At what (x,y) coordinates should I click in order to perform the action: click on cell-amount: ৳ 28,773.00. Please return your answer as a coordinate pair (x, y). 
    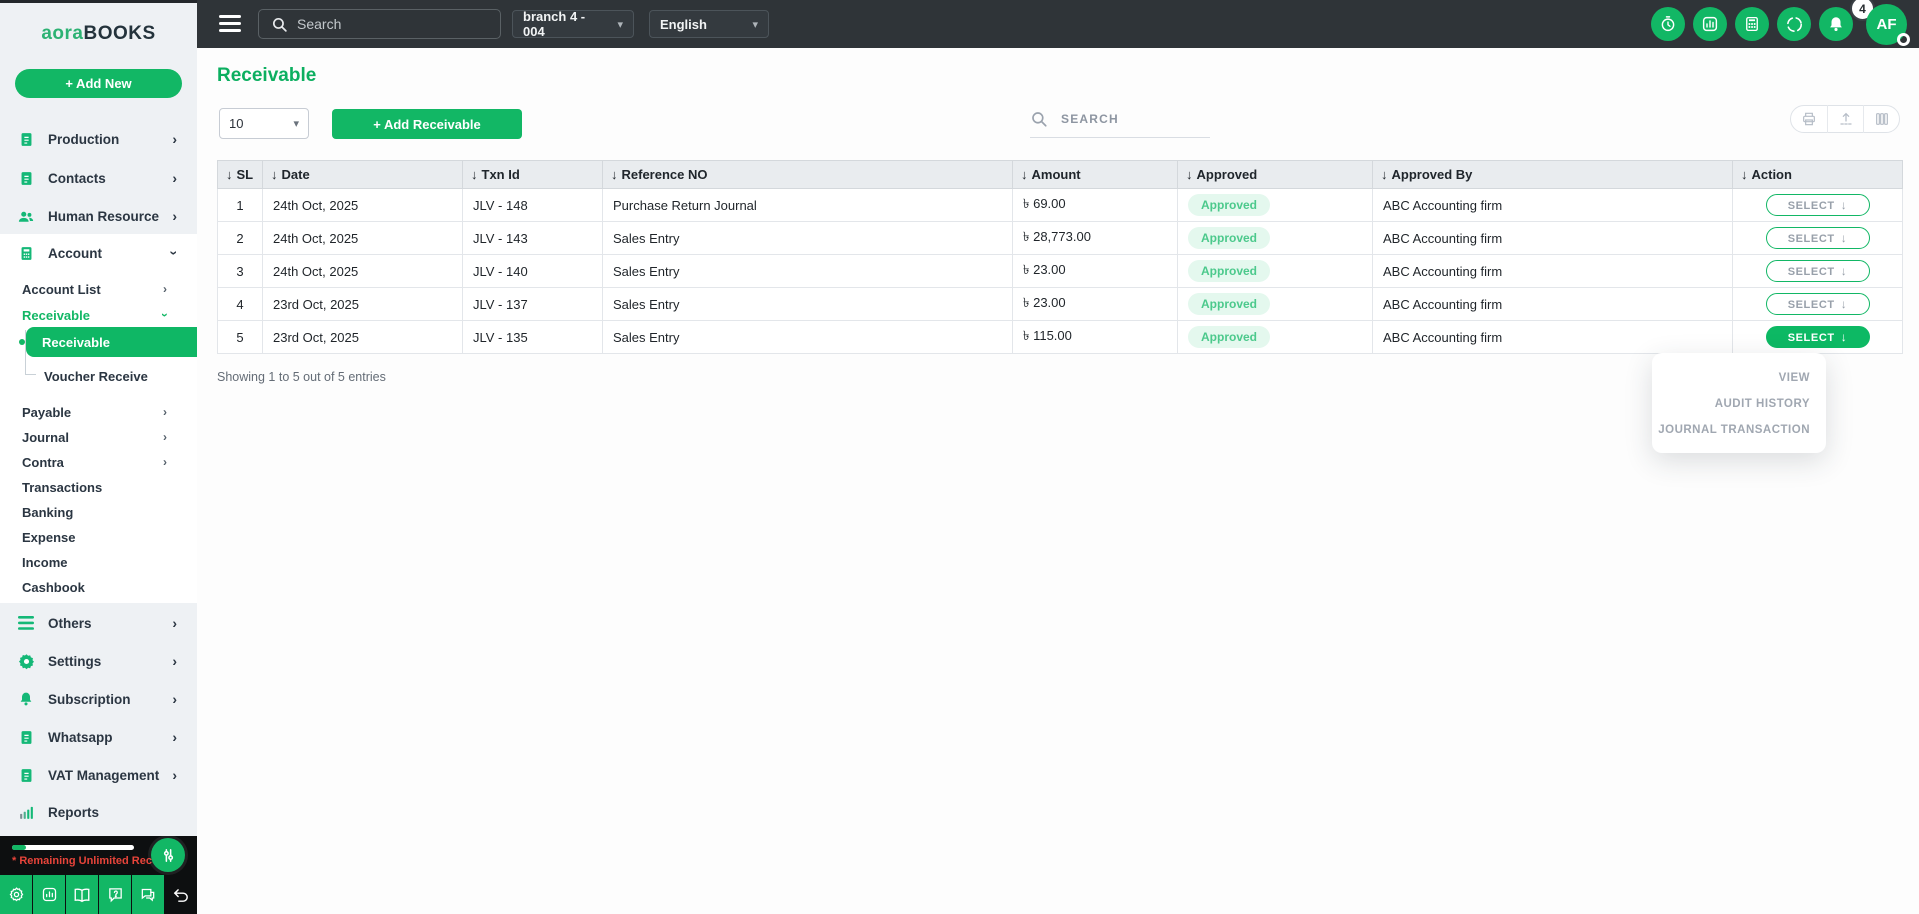
    Looking at the image, I should click on (1095, 238).